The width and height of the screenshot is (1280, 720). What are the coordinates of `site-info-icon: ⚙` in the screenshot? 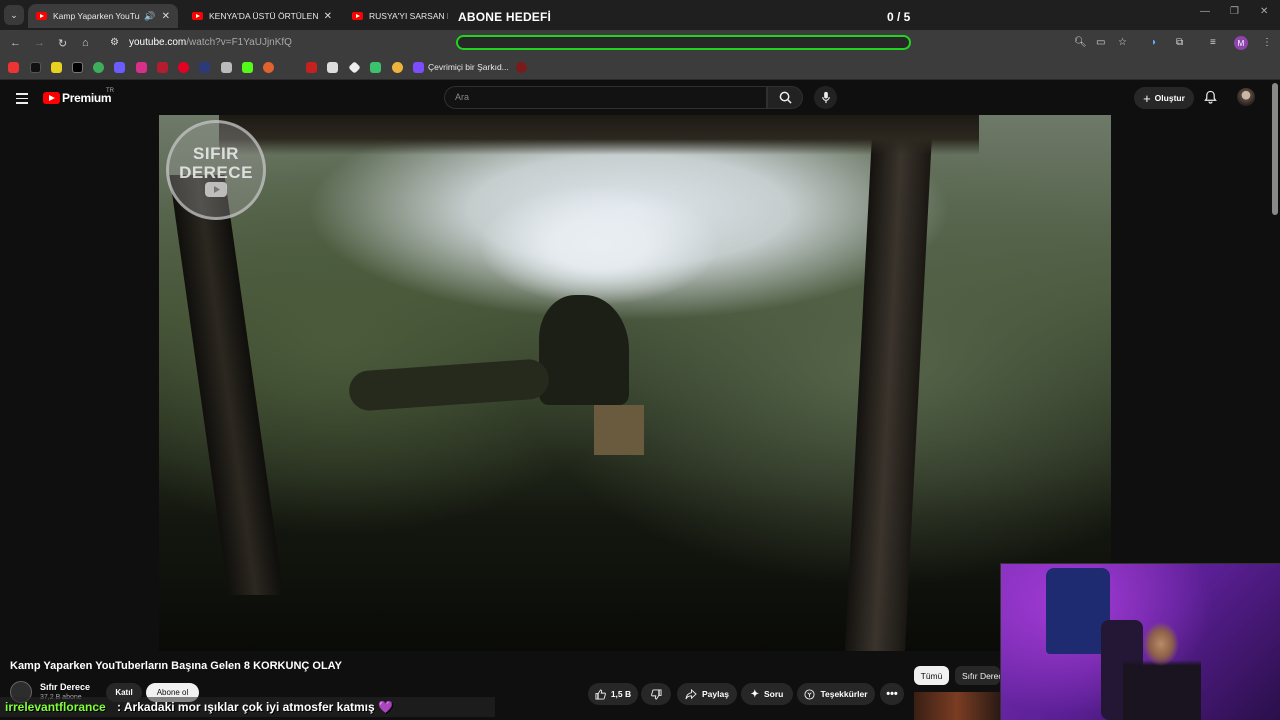 It's located at (114, 42).